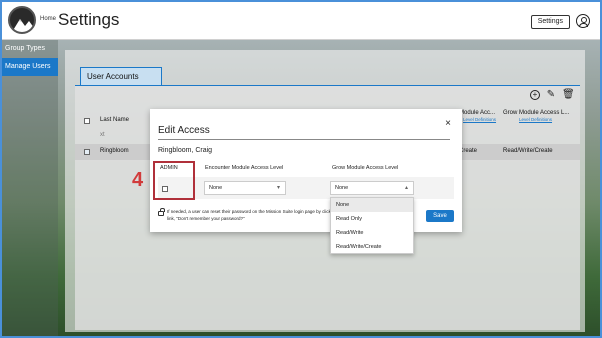  I want to click on select-all-checkbox, so click(87, 121).